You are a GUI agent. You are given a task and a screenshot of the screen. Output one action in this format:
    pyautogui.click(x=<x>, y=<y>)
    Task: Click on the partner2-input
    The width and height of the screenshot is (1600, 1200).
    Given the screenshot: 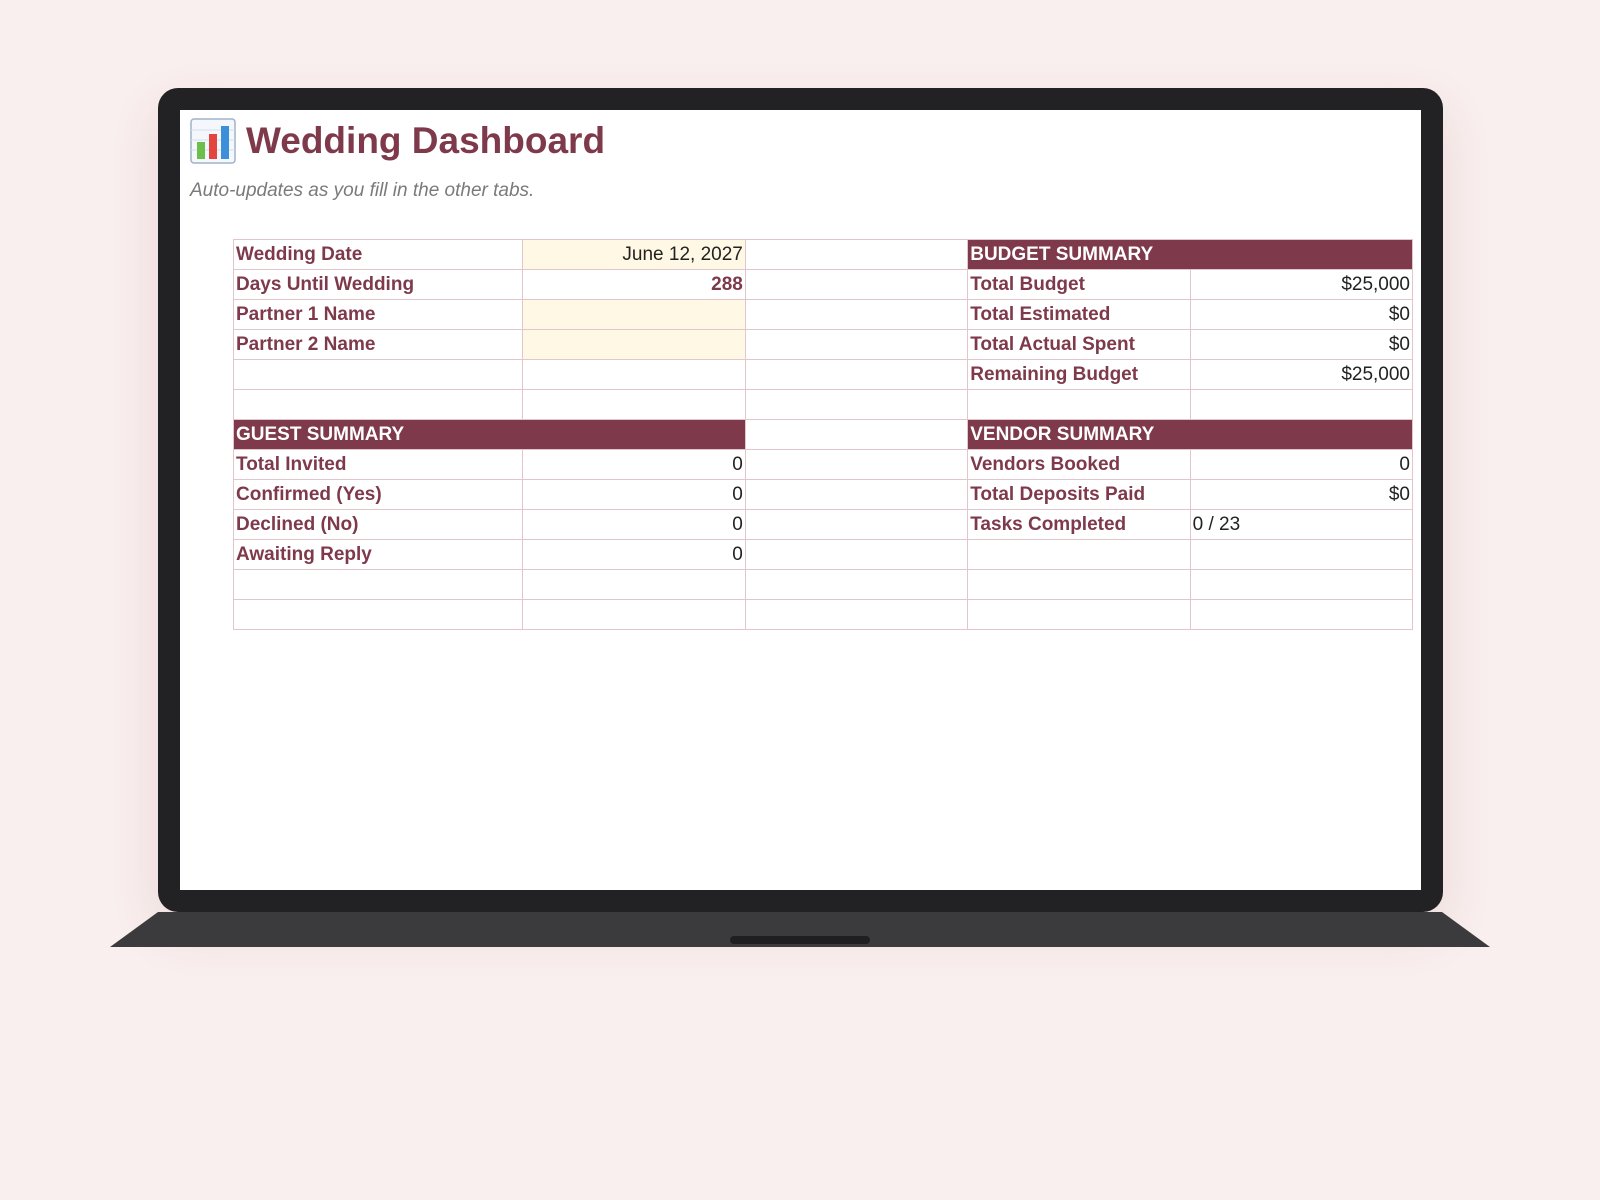 What is the action you would take?
    pyautogui.click(x=634, y=344)
    